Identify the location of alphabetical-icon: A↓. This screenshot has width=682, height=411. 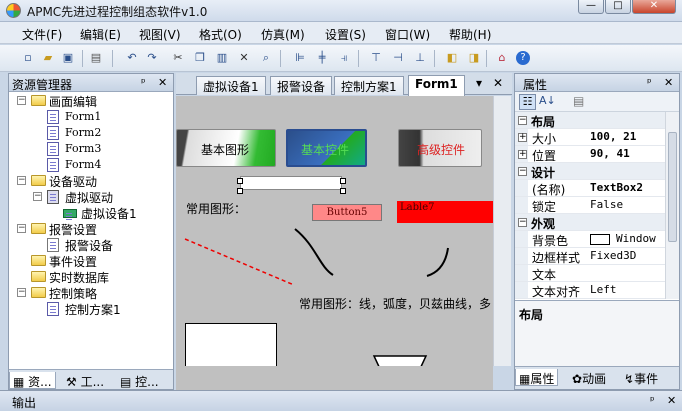
(547, 100).